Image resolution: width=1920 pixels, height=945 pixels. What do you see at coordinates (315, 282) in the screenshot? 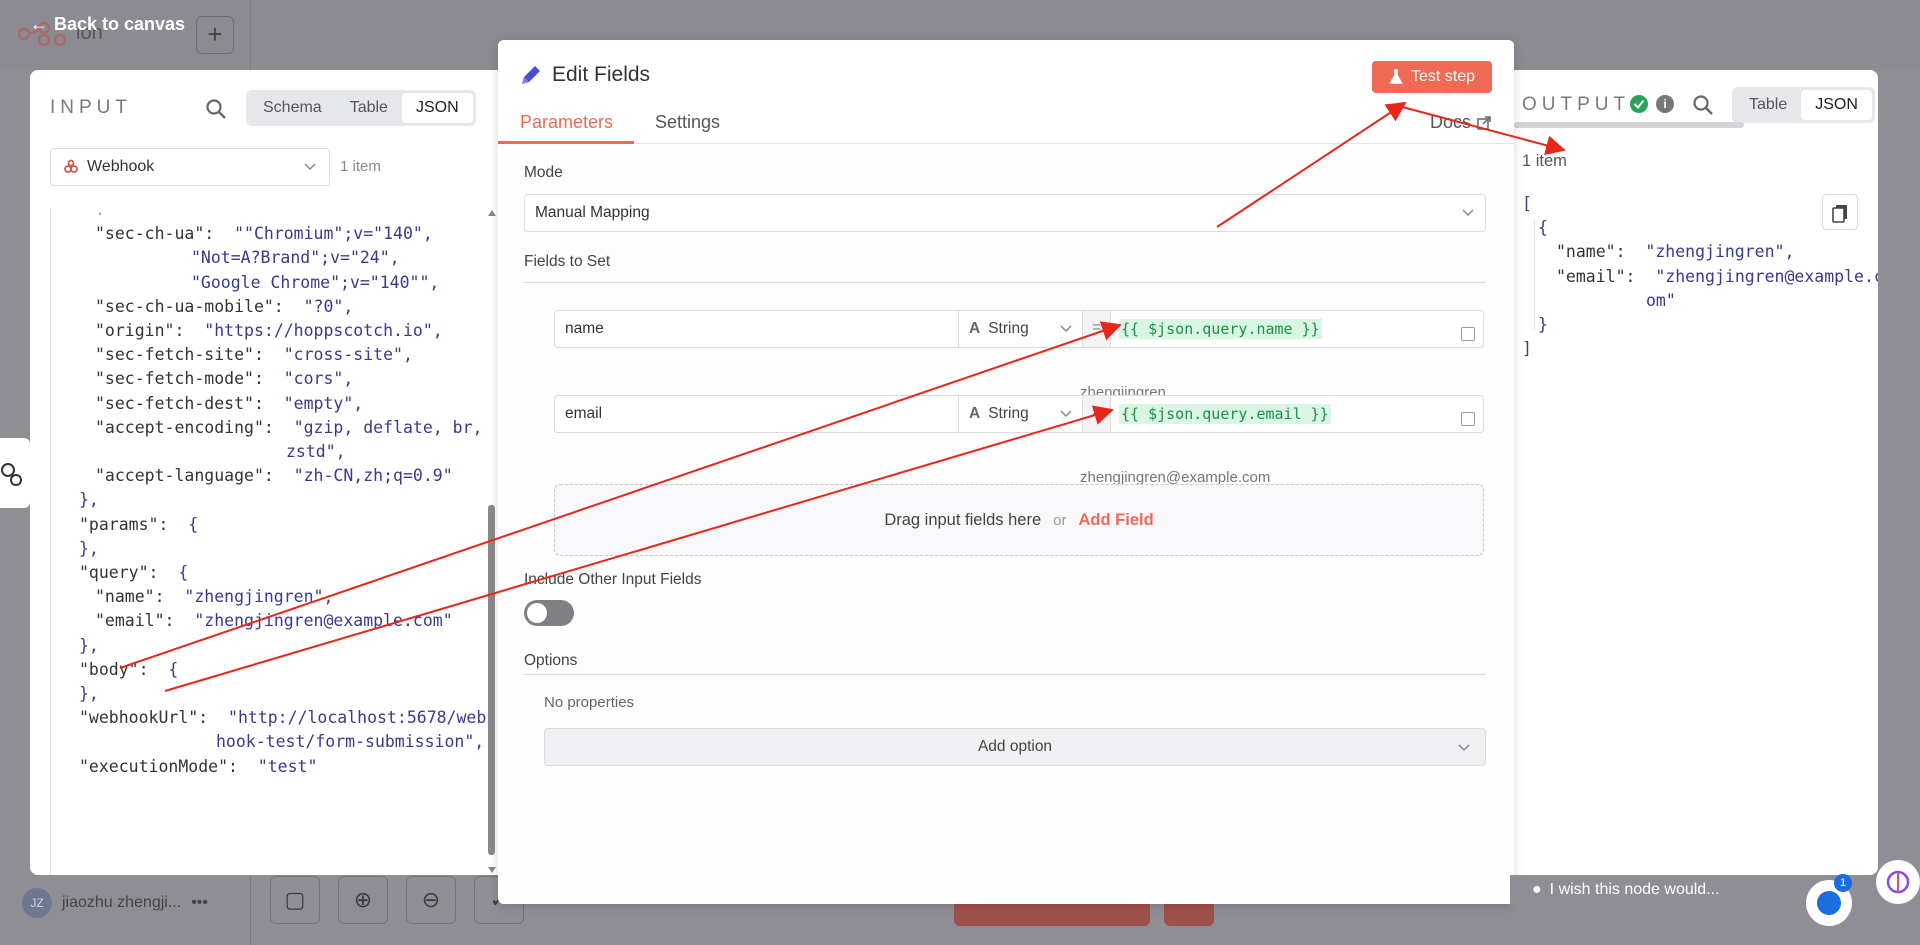
I see `json-line: "Google Chrome";v="140"",` at bounding box center [315, 282].